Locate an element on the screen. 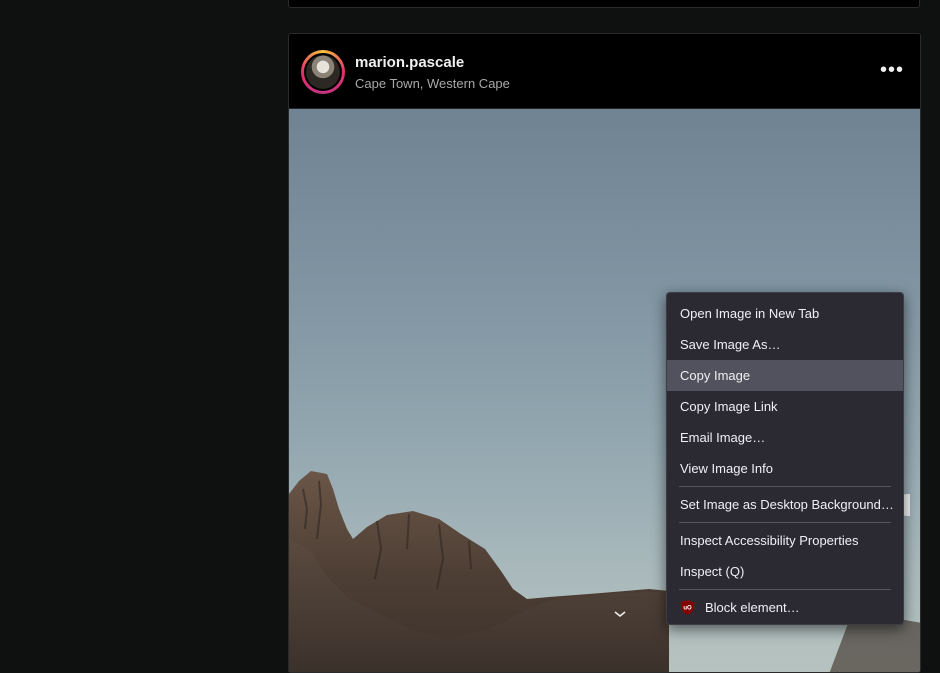 The height and width of the screenshot is (673, 940). ublock-origin-icon: uO is located at coordinates (687, 607).